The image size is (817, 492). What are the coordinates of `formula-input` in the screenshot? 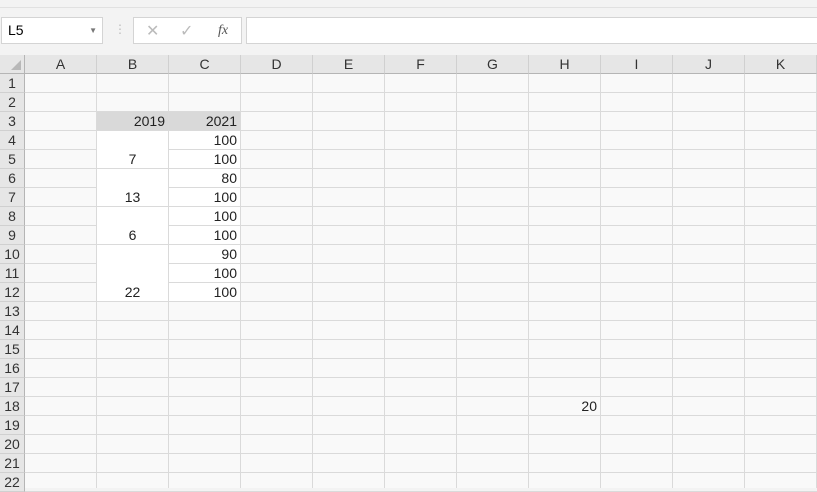 It's located at (531, 30).